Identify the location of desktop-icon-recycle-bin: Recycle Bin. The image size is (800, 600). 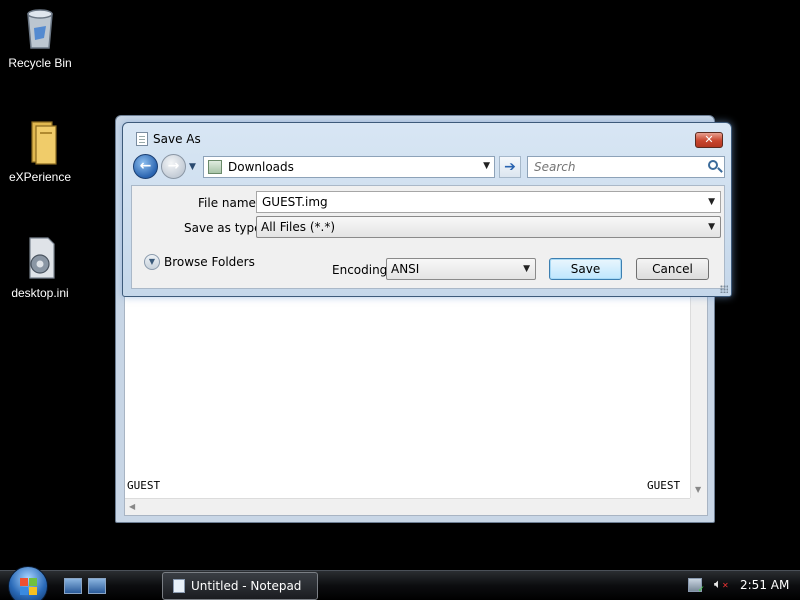
(40, 37).